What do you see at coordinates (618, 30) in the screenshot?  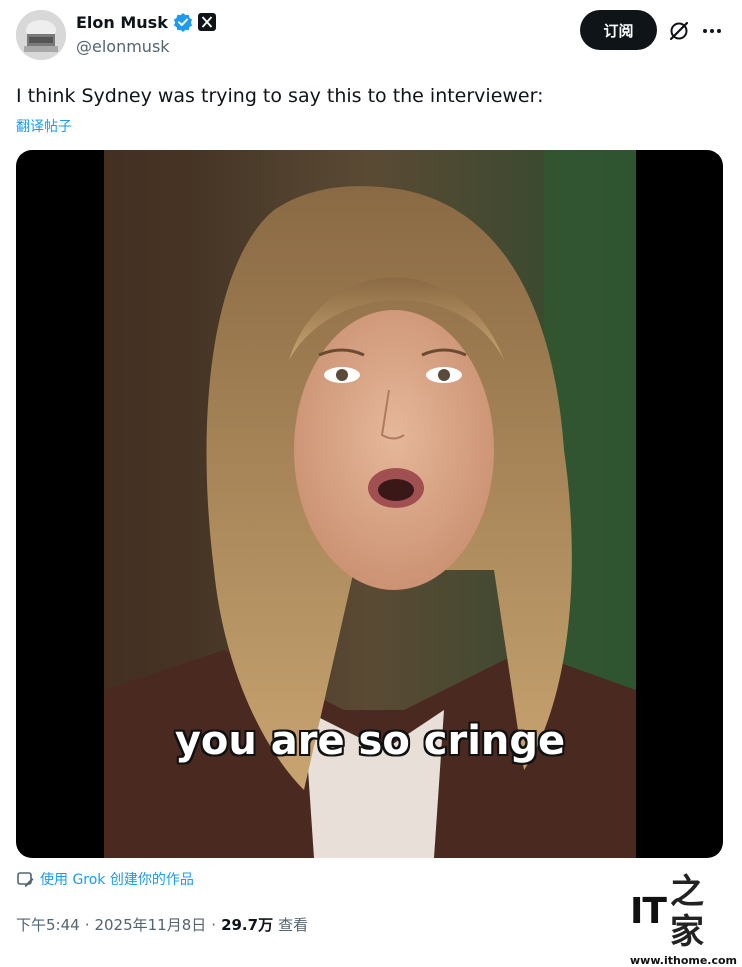 I see `subscribe-button: 订阅` at bounding box center [618, 30].